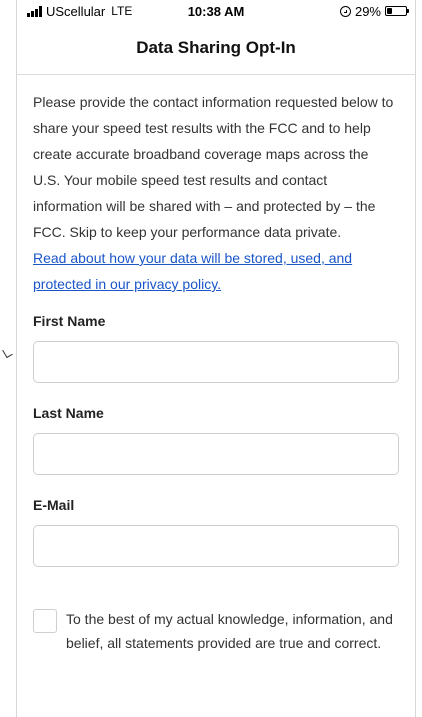 The height and width of the screenshot is (717, 422). What do you see at coordinates (7, 352) in the screenshot?
I see `edge-mark` at bounding box center [7, 352].